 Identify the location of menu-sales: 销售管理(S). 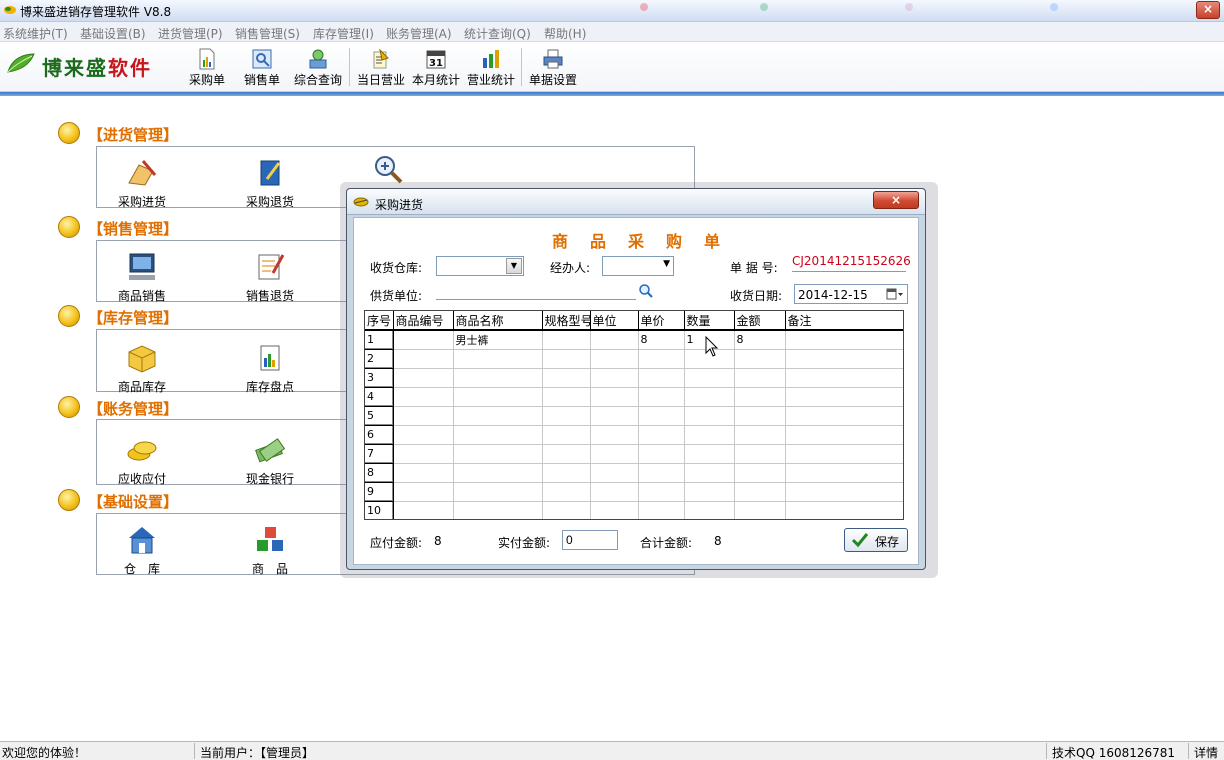
(267, 33).